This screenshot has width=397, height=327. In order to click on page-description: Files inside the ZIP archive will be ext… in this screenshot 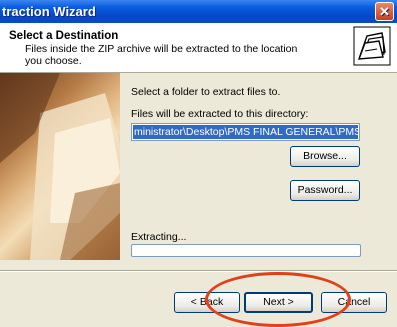, I will do `click(161, 55)`.